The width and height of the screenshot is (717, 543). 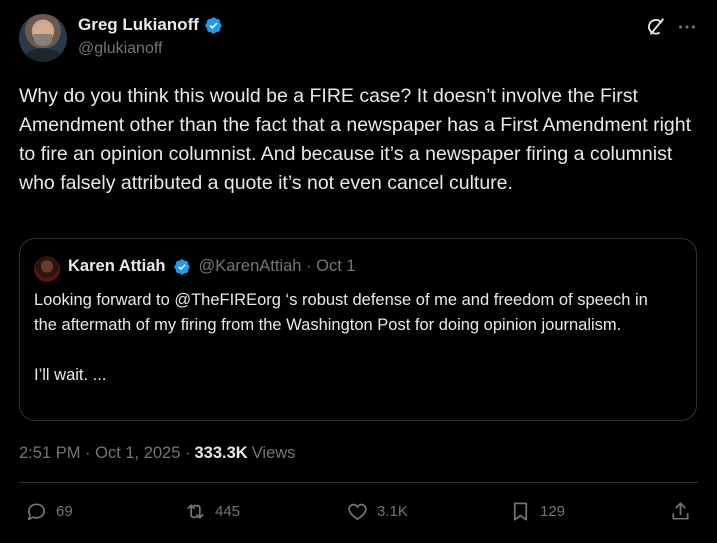 What do you see at coordinates (357, 512) in the screenshot?
I see `heart-icon` at bounding box center [357, 512].